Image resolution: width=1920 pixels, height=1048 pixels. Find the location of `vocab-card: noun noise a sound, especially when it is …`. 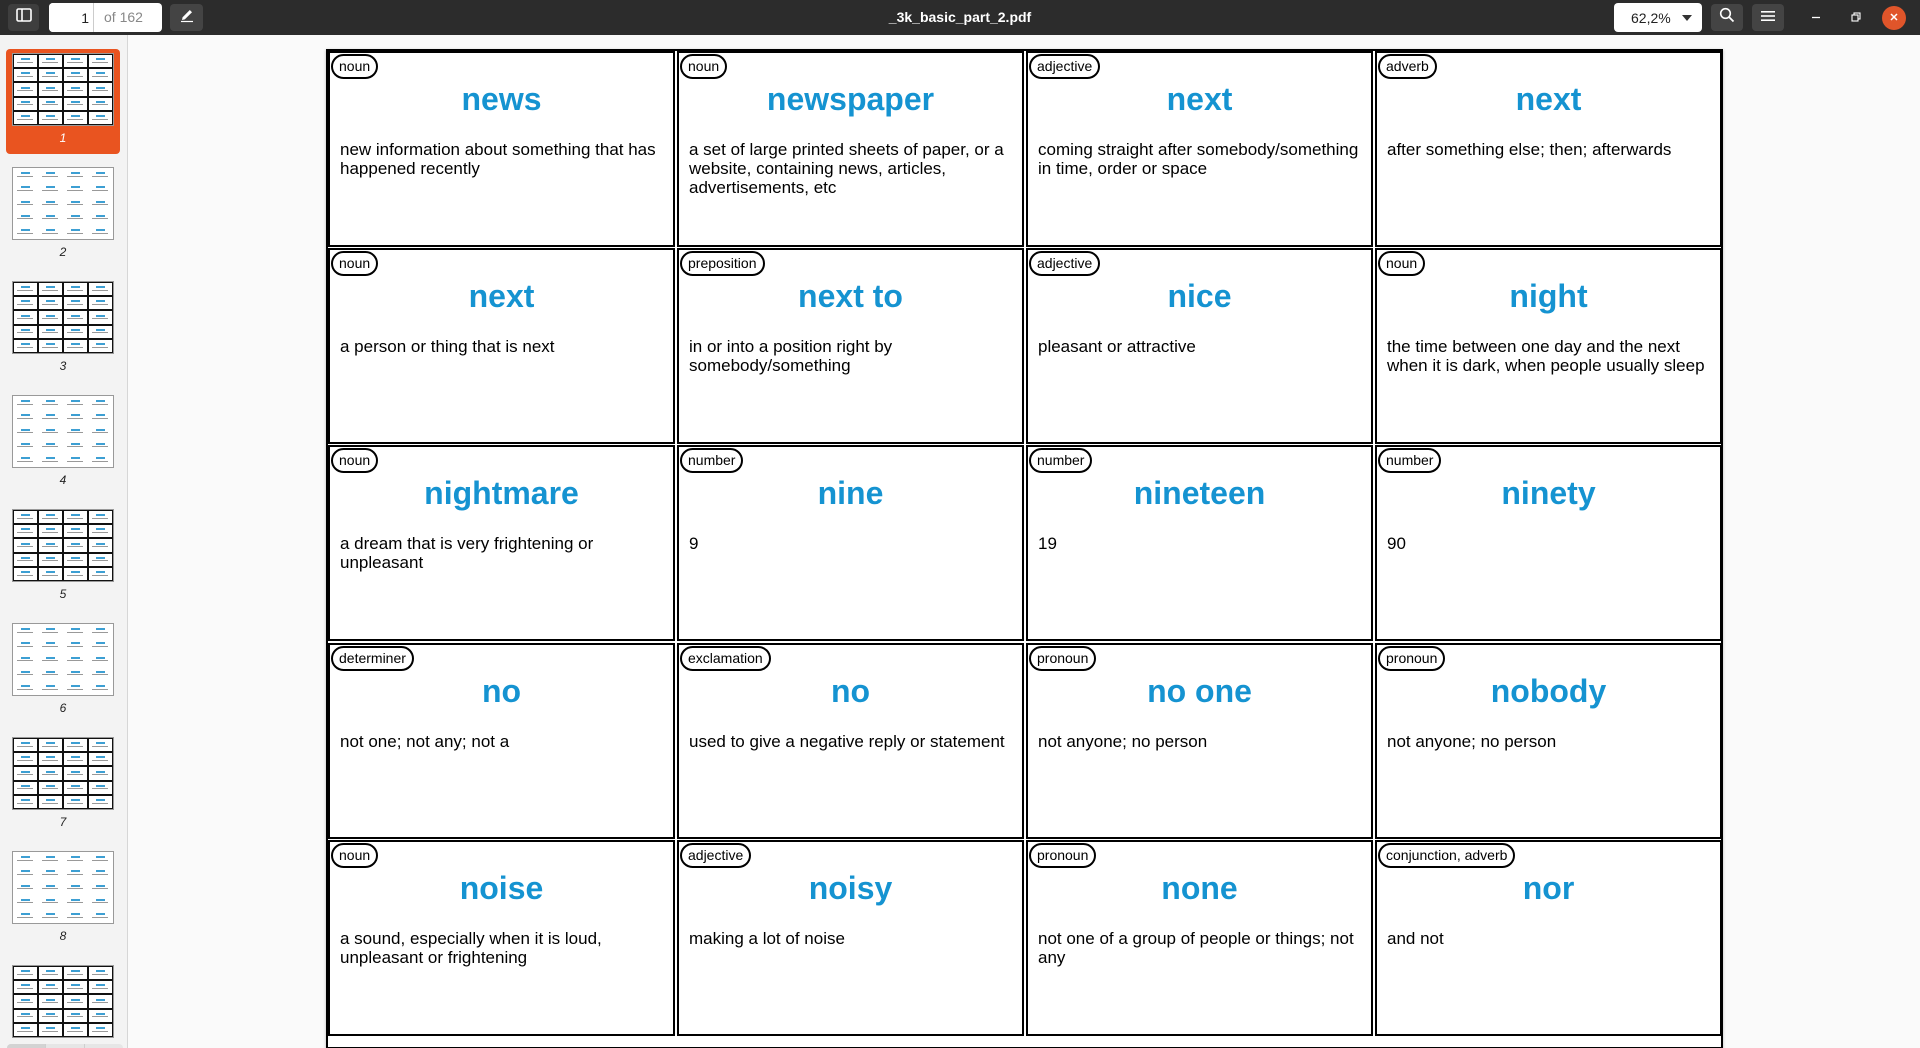

vocab-card: noun noise a sound, especially when it is … is located at coordinates (501, 938).